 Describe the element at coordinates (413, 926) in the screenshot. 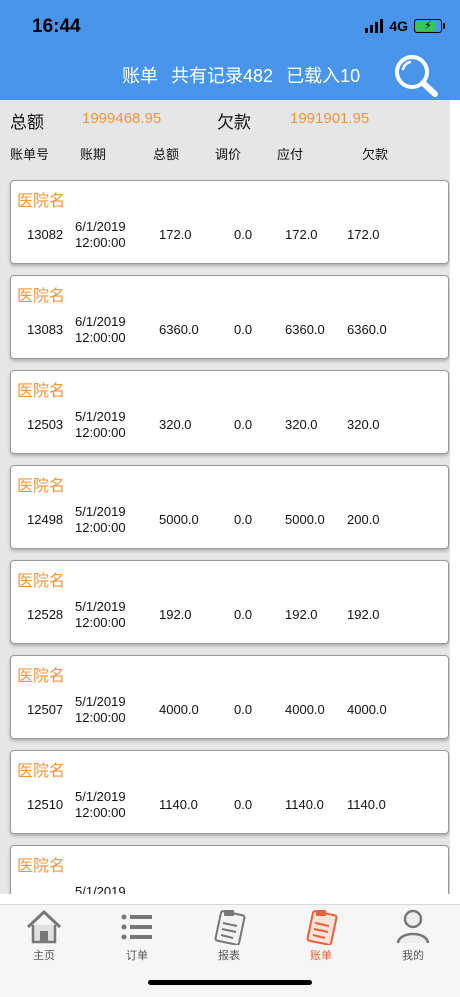

I see `user-icon` at that location.